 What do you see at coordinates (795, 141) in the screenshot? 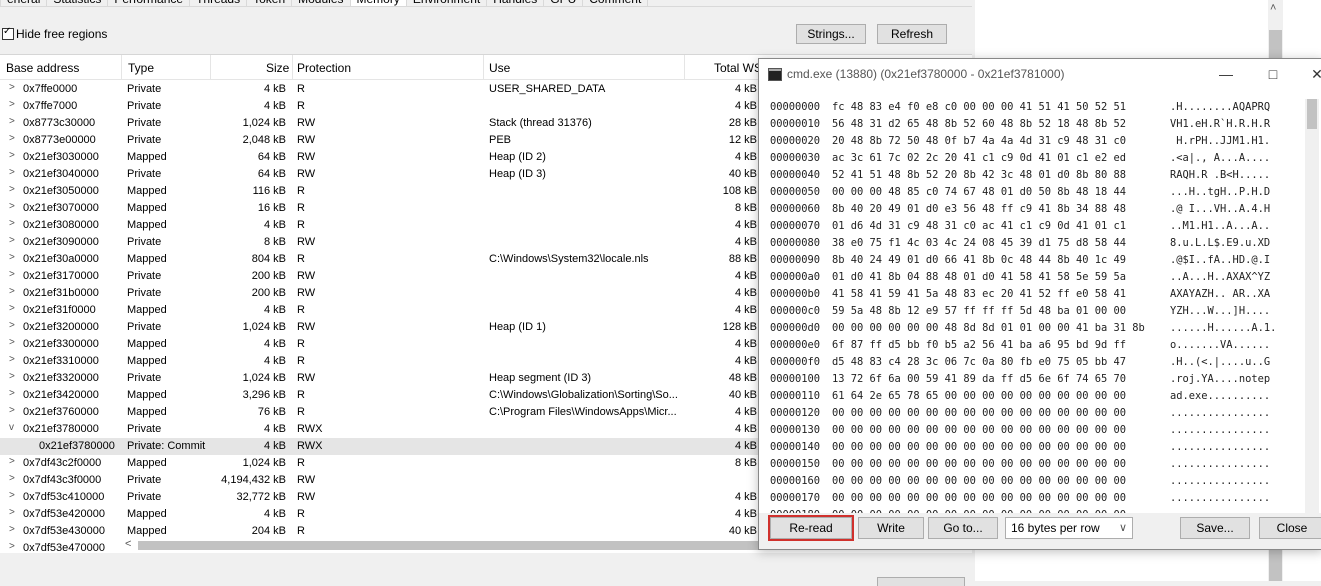
I see `hex-offset: 00000020` at bounding box center [795, 141].